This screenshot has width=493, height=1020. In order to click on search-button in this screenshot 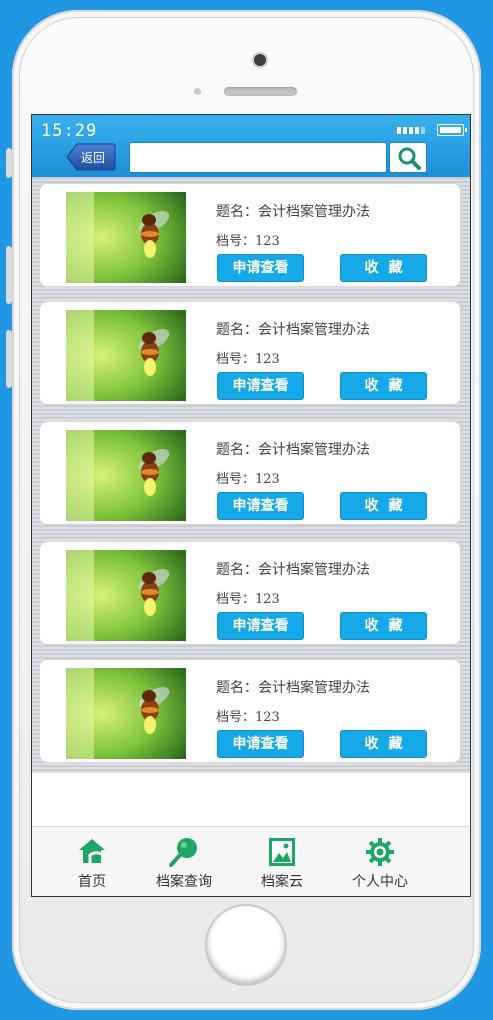, I will do `click(408, 157)`.